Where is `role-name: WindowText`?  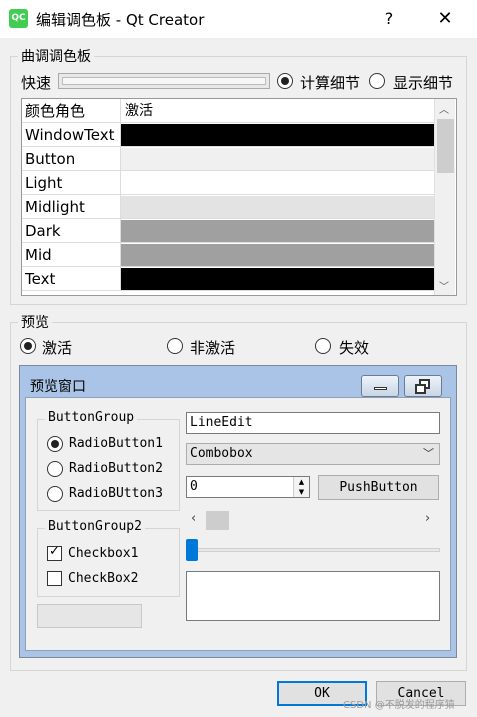
role-name: WindowText is located at coordinates (71, 135).